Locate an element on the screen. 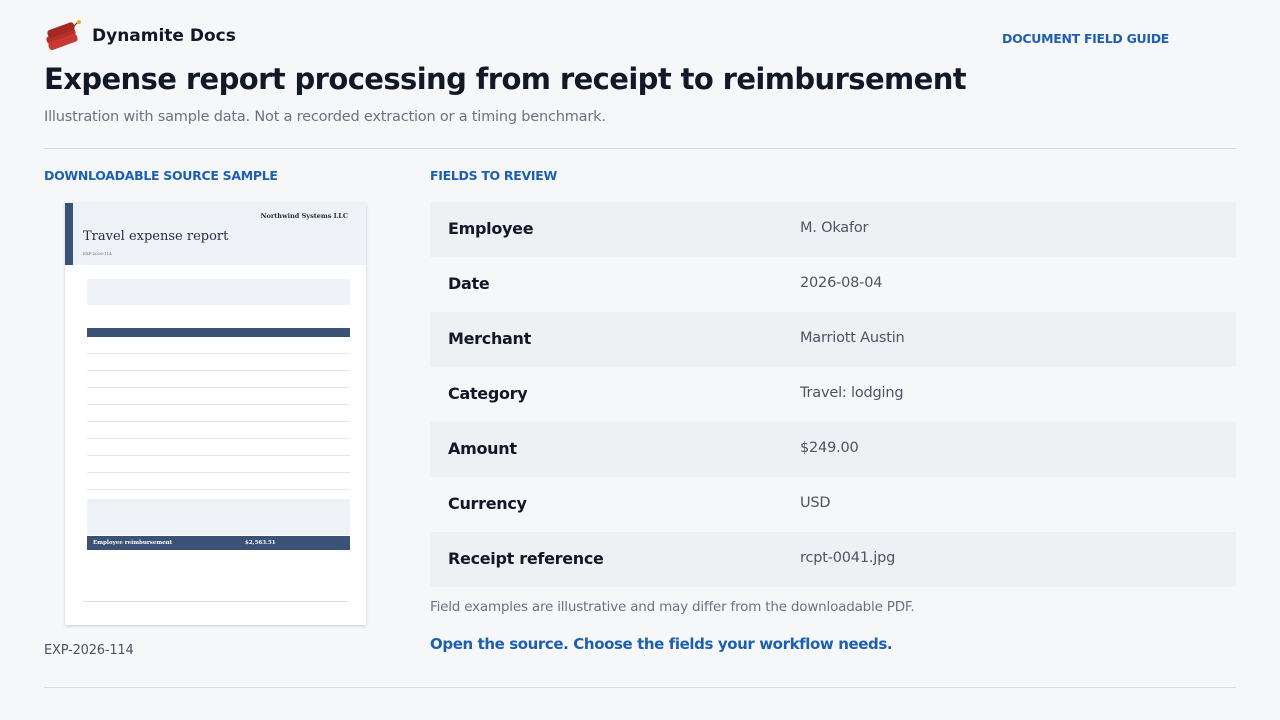 The width and height of the screenshot is (1280, 720). thumbnail-footer is located at coordinates (215, 603).